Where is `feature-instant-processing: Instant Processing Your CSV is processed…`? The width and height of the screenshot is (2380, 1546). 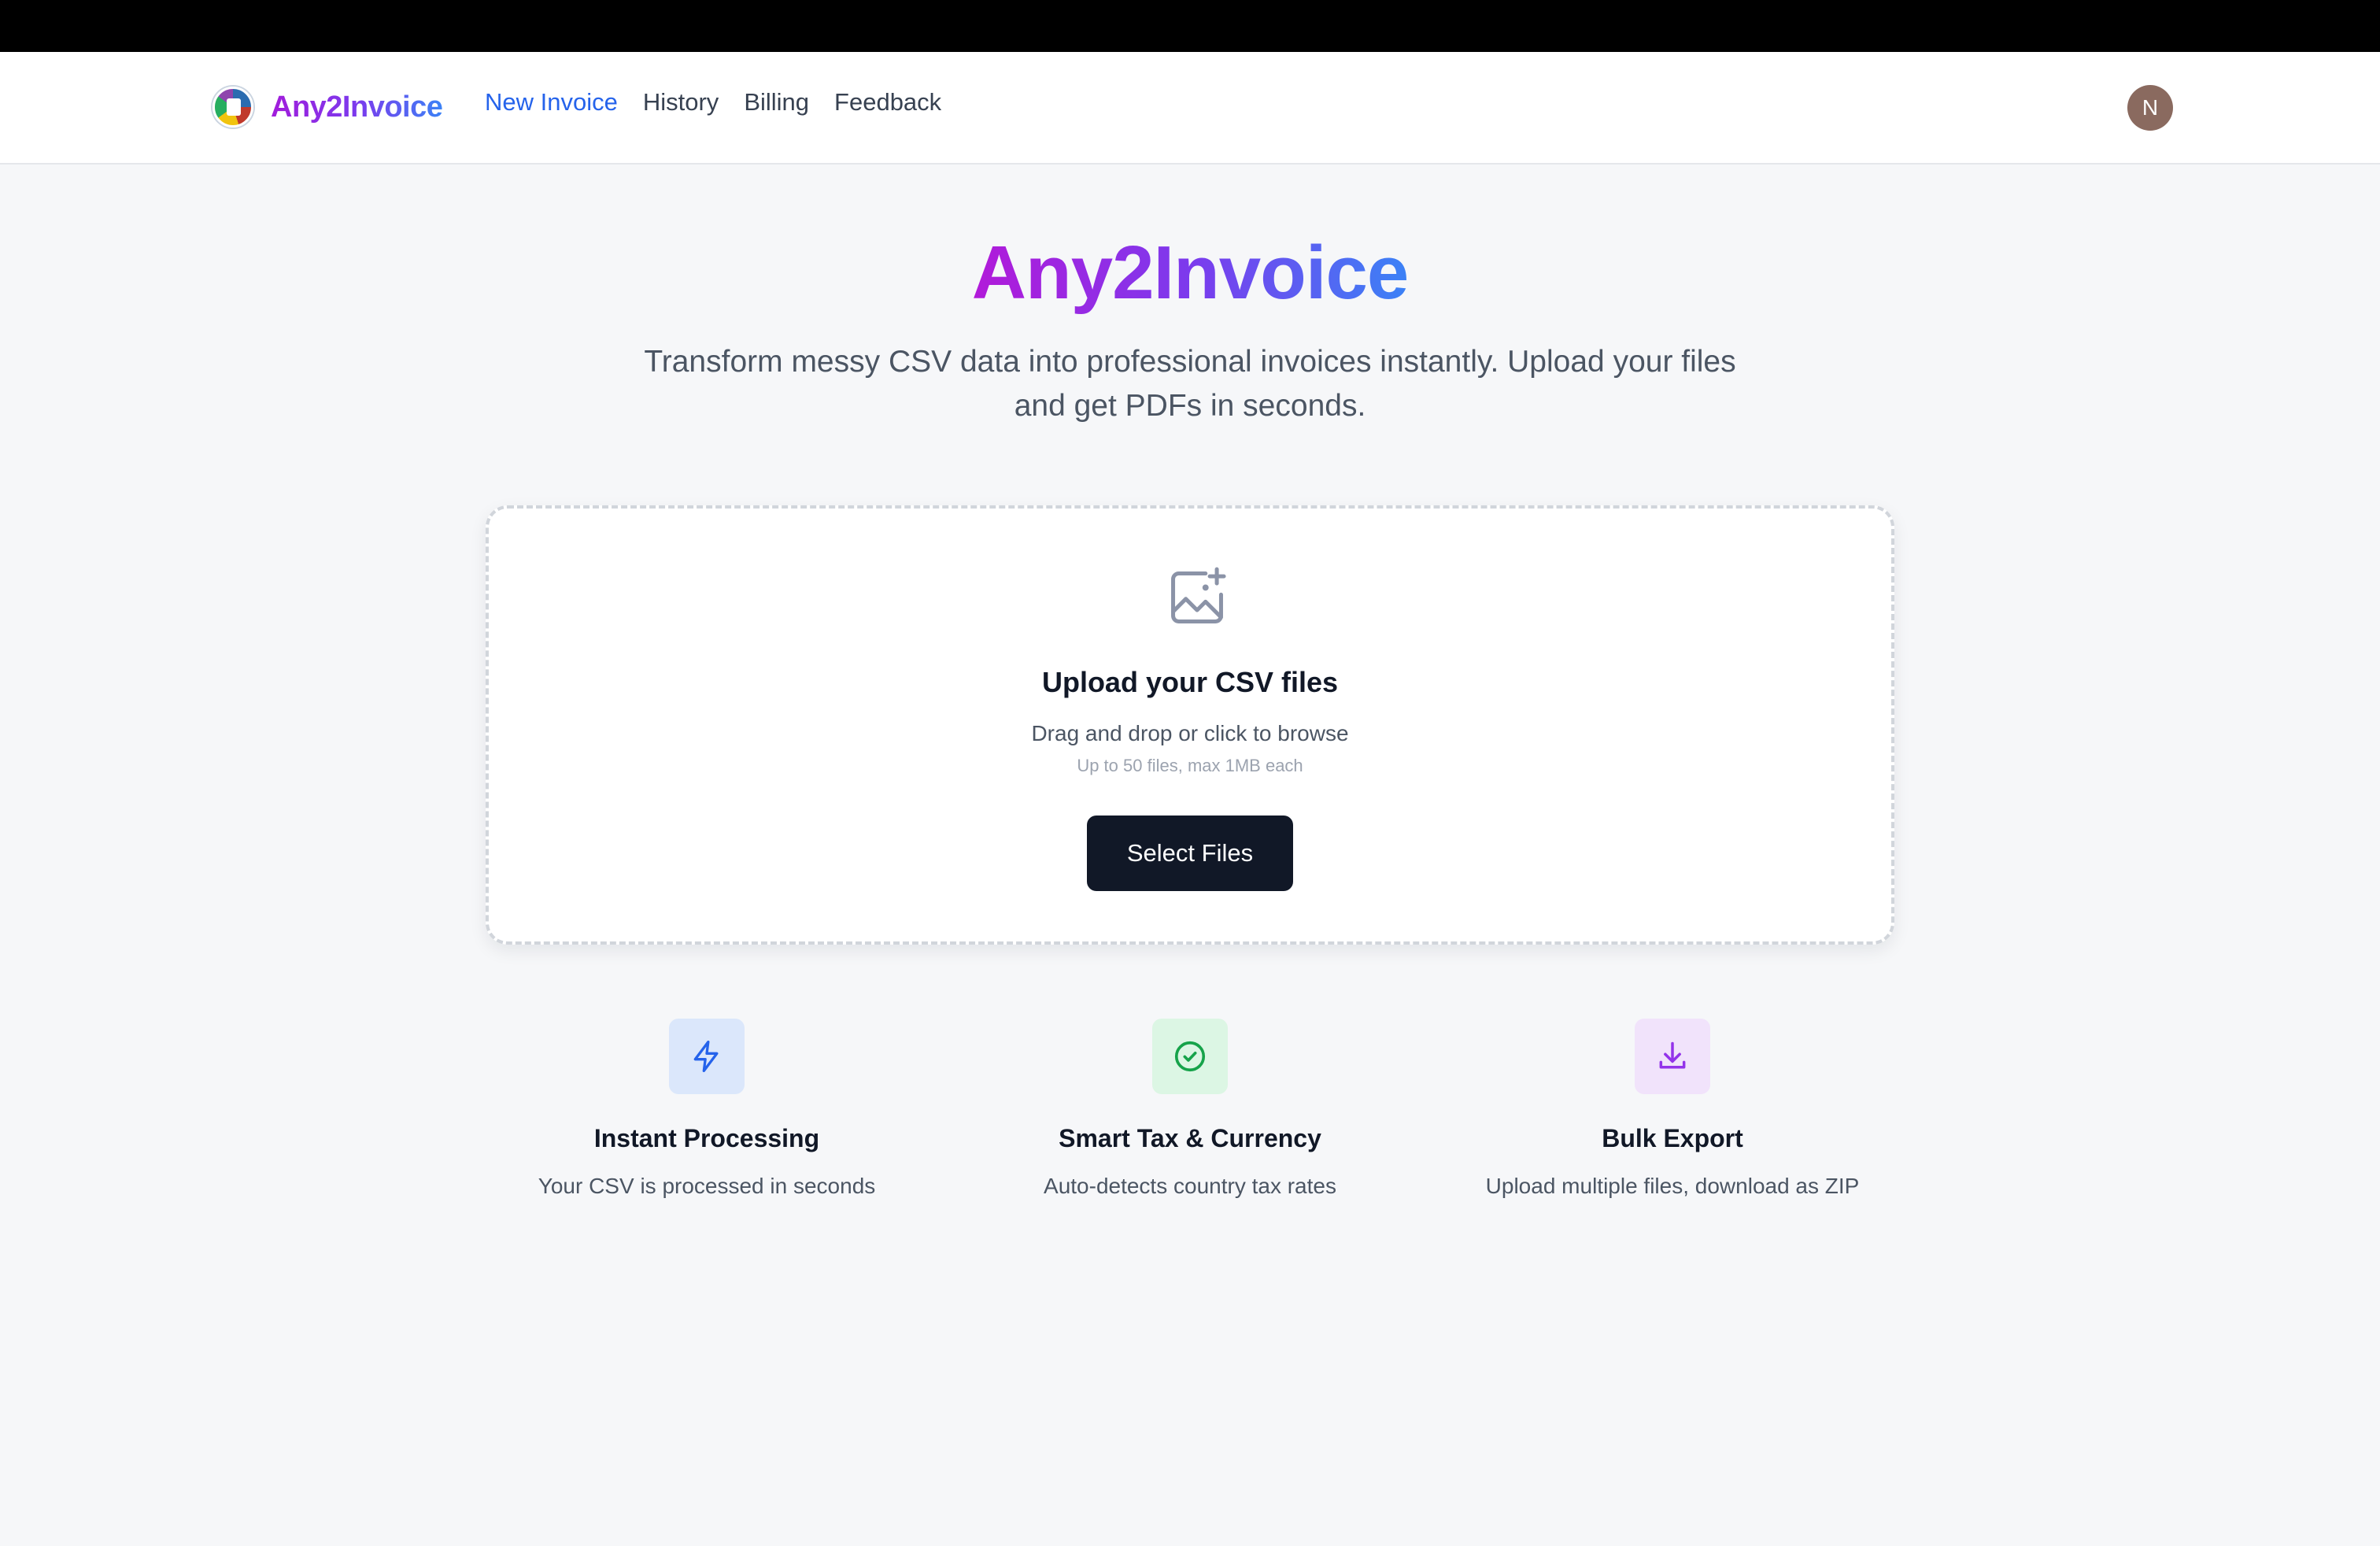 feature-instant-processing: Instant Processing Your CSV is processed… is located at coordinates (706, 1109).